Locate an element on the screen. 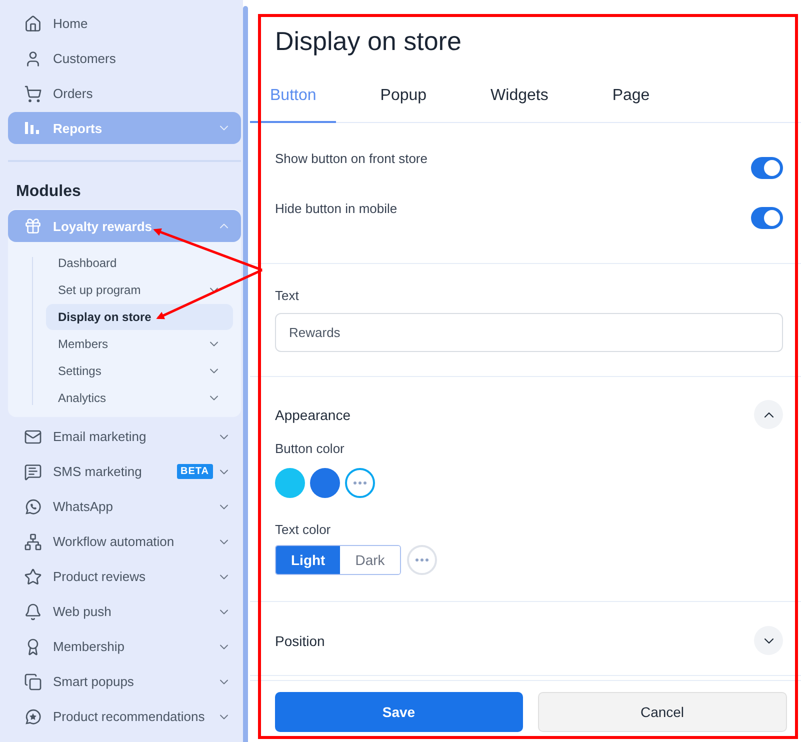  field-label: Text is located at coordinates (287, 295).